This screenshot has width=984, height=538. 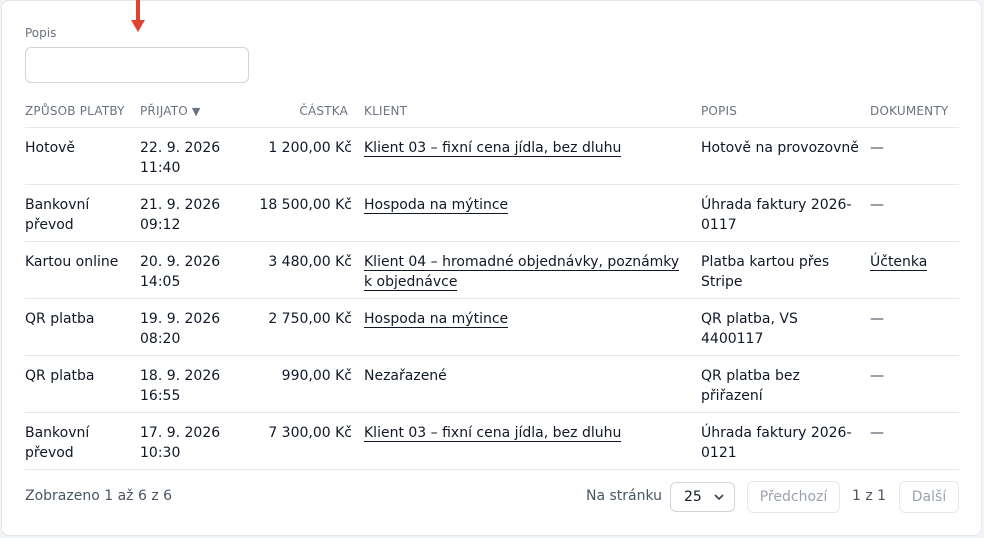 I want to click on column-header-received: PŘIJATO ▼, so click(x=170, y=111).